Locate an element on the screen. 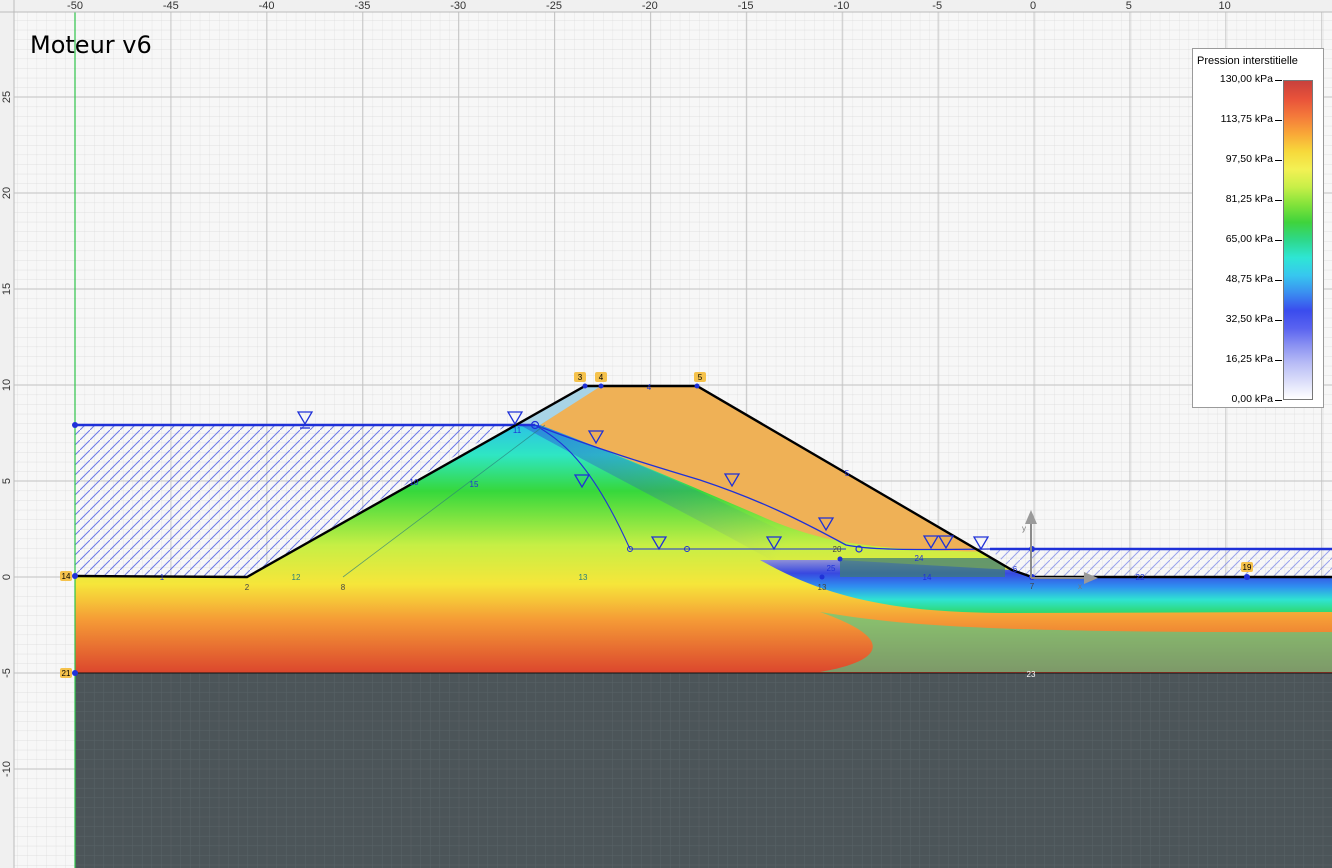 The width and height of the screenshot is (1332, 868). node-label: 11 is located at coordinates (517, 430).